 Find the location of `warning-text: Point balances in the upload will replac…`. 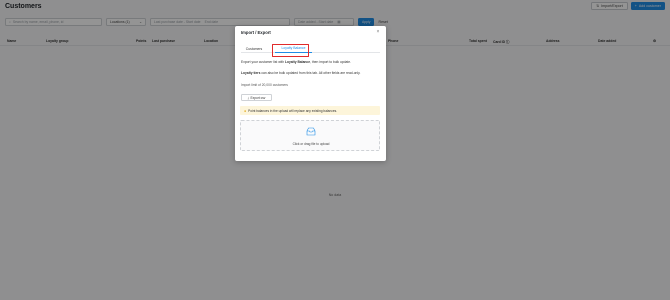

warning-text: Point balances in the upload will replac… is located at coordinates (293, 110).